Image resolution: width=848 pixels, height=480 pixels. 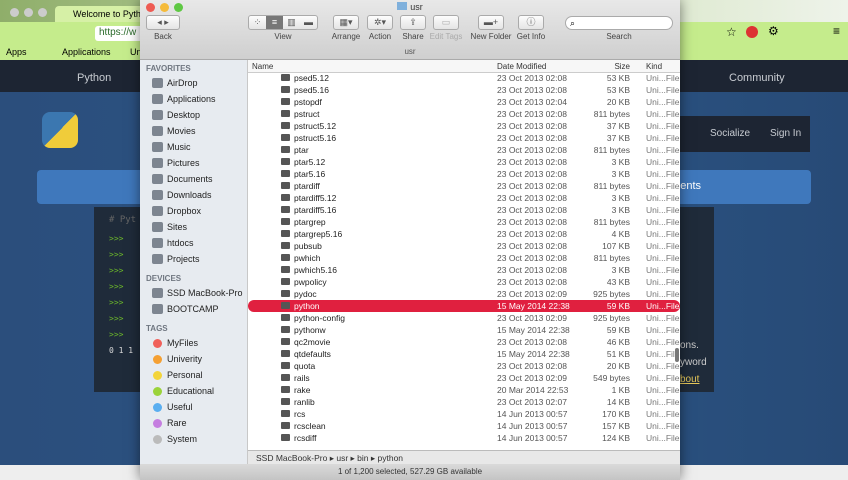 What do you see at coordinates (464, 414) in the screenshot?
I see `file-row: rcs 14 Jun 2013 00:57 170 KB Uni...File` at bounding box center [464, 414].